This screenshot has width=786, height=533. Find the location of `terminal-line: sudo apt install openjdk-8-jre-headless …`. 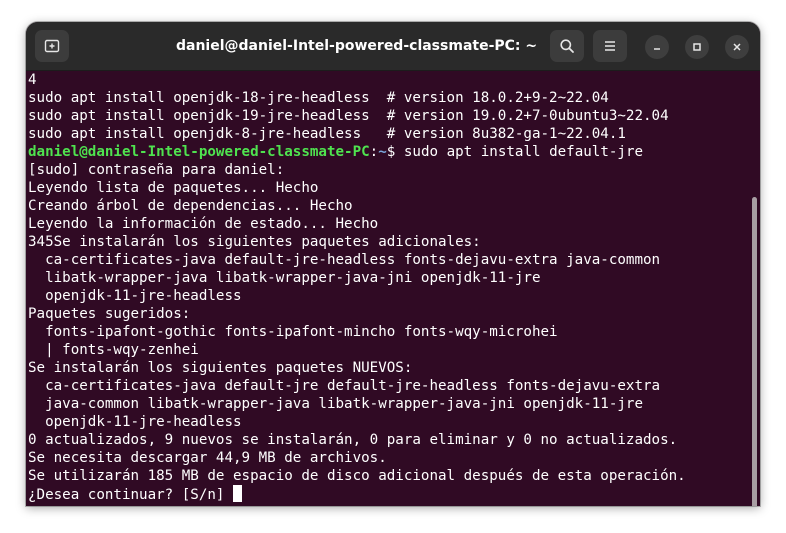

terminal-line: sudo apt install openjdk-8-jre-headless … is located at coordinates (327, 134).